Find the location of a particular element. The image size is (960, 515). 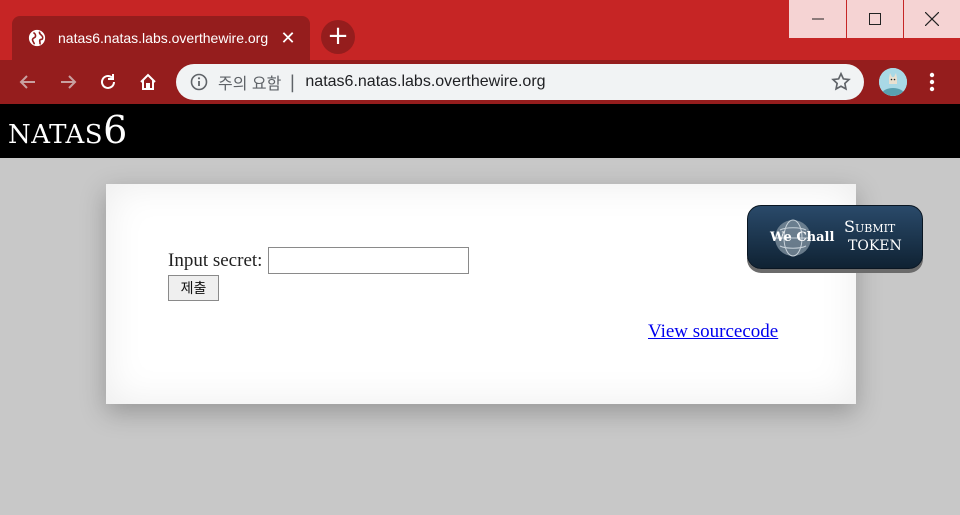

wechall-submit-label: Submit is located at coordinates (870, 226).